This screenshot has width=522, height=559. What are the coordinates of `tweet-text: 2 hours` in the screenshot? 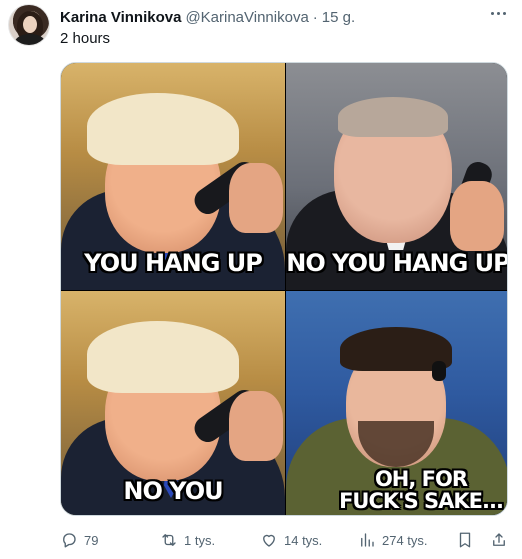 It's located at (85, 38).